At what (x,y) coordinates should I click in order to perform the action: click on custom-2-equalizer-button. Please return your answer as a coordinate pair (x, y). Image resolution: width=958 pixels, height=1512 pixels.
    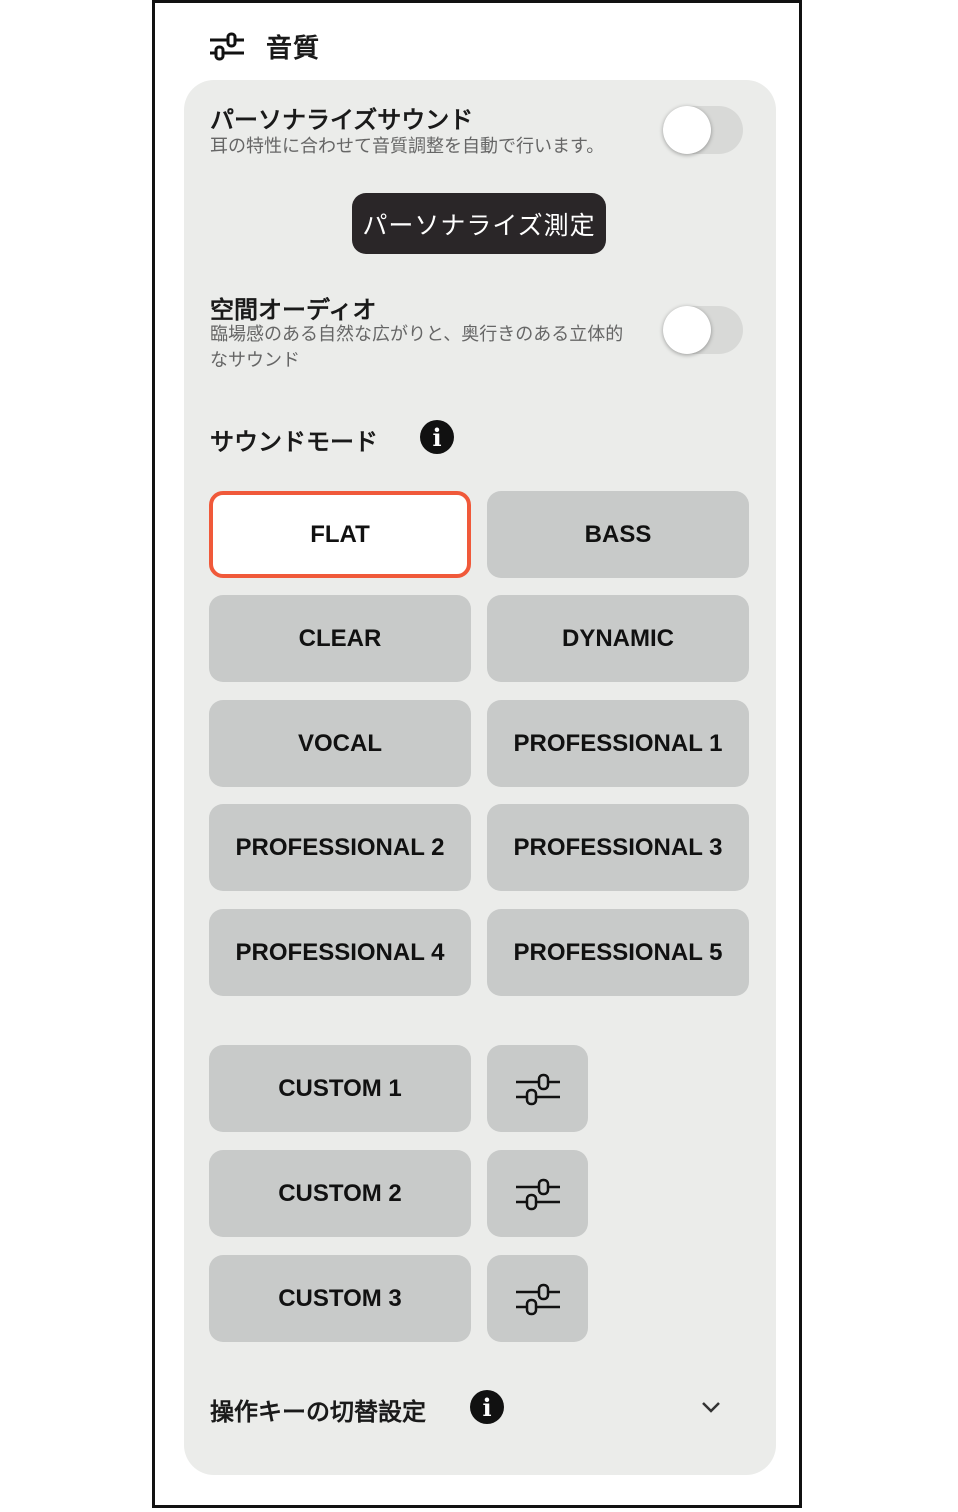
    Looking at the image, I should click on (537, 1193).